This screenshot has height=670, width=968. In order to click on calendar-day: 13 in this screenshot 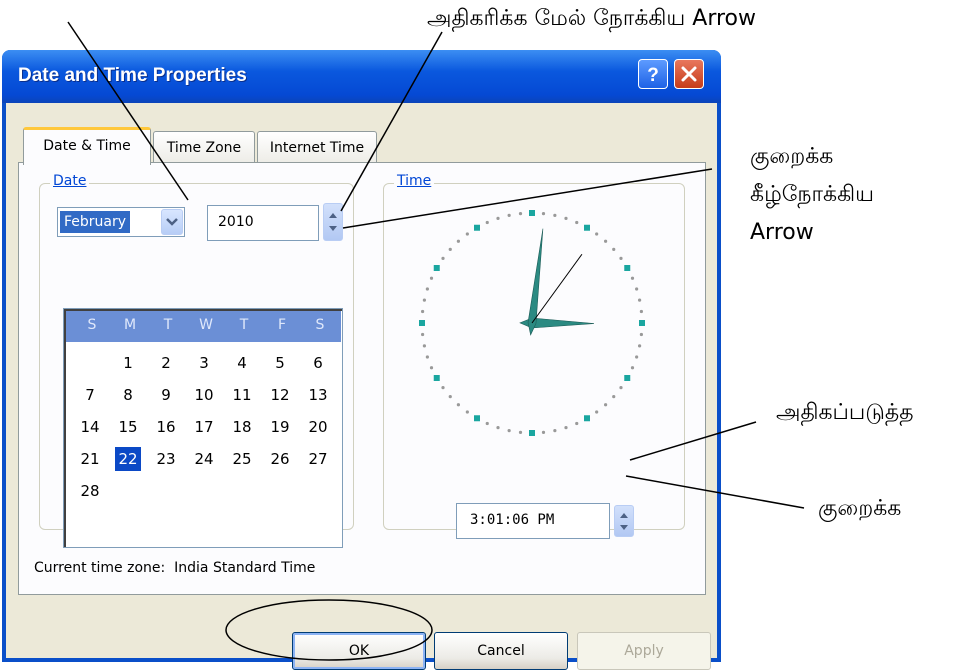, I will do `click(318, 395)`.